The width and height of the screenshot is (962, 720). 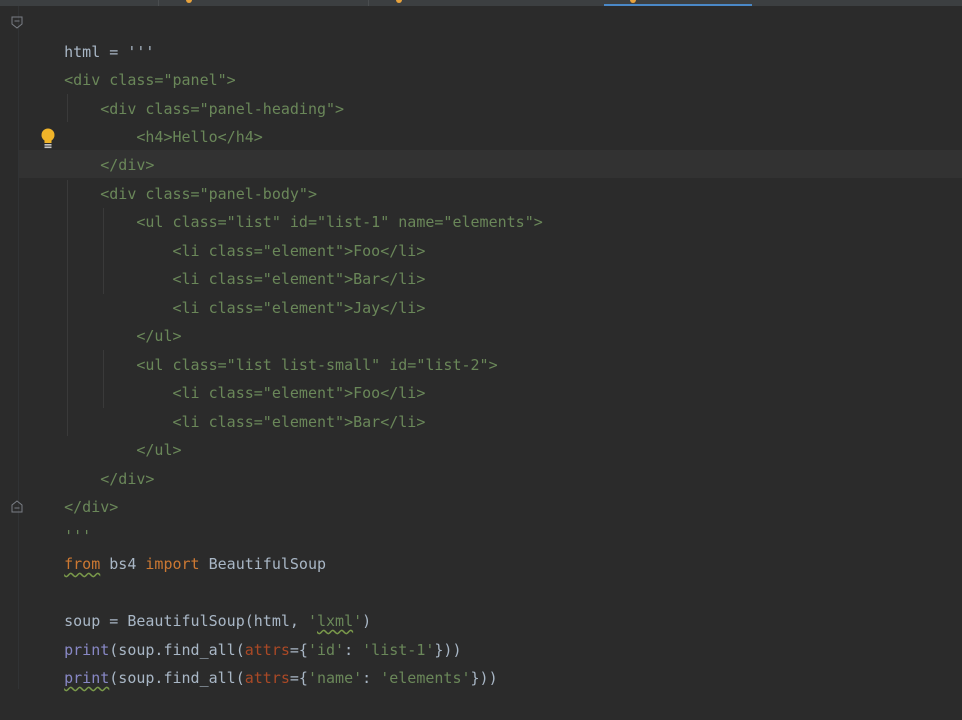 What do you see at coordinates (199, 604) in the screenshot?
I see `code-line: soup = BeautifulSoup(html, 'lxml')` at bounding box center [199, 604].